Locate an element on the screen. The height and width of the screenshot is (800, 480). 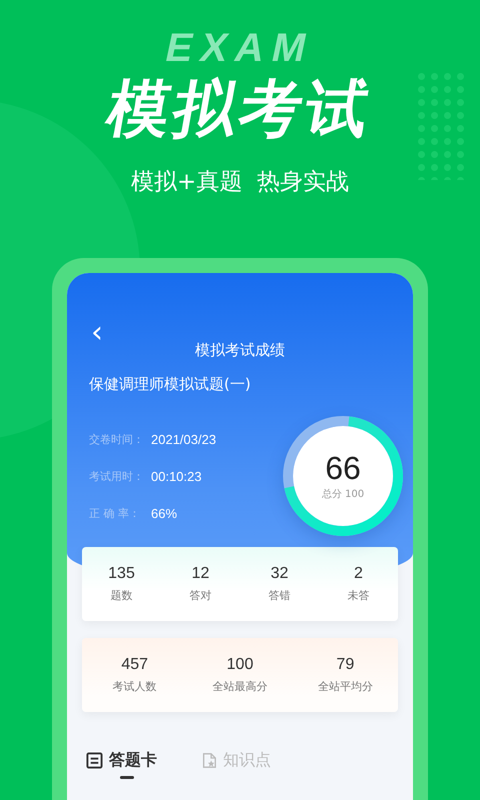
stat-value: 12 is located at coordinates (201, 574).